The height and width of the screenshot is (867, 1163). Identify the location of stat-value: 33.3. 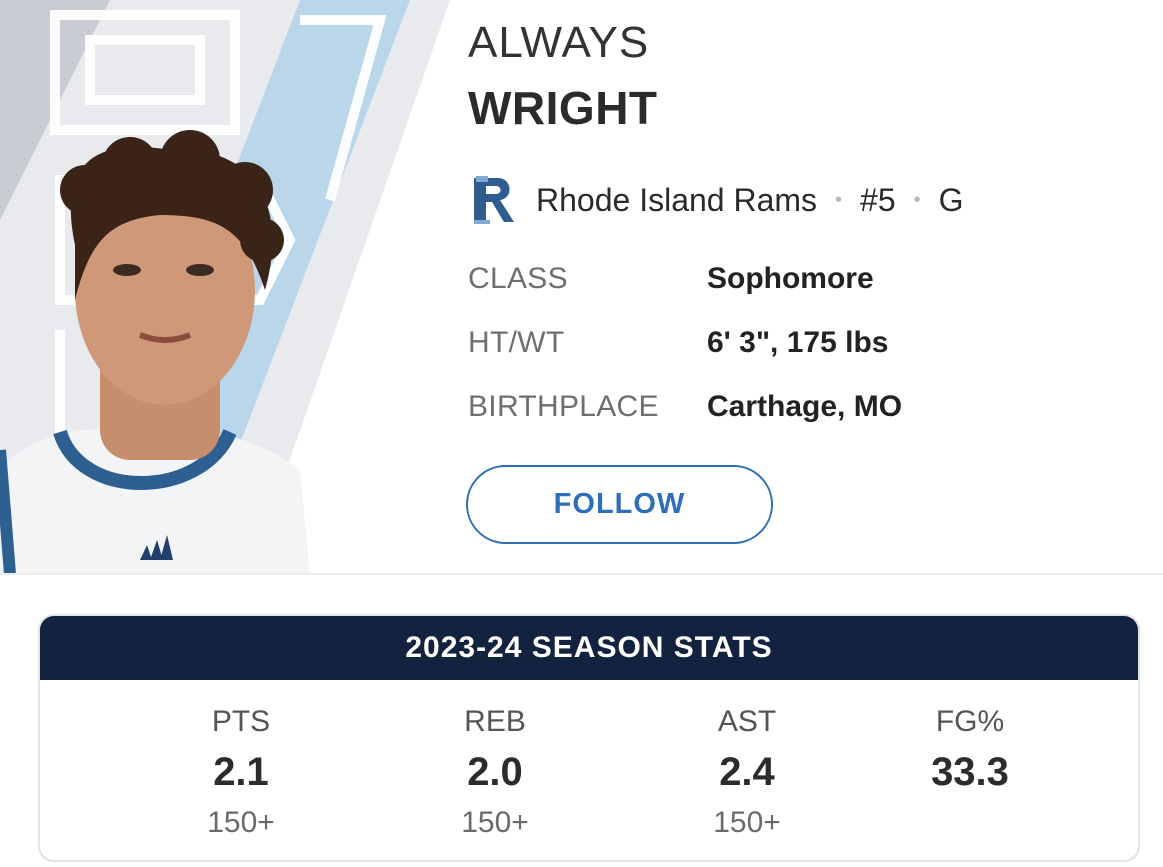
(970, 772).